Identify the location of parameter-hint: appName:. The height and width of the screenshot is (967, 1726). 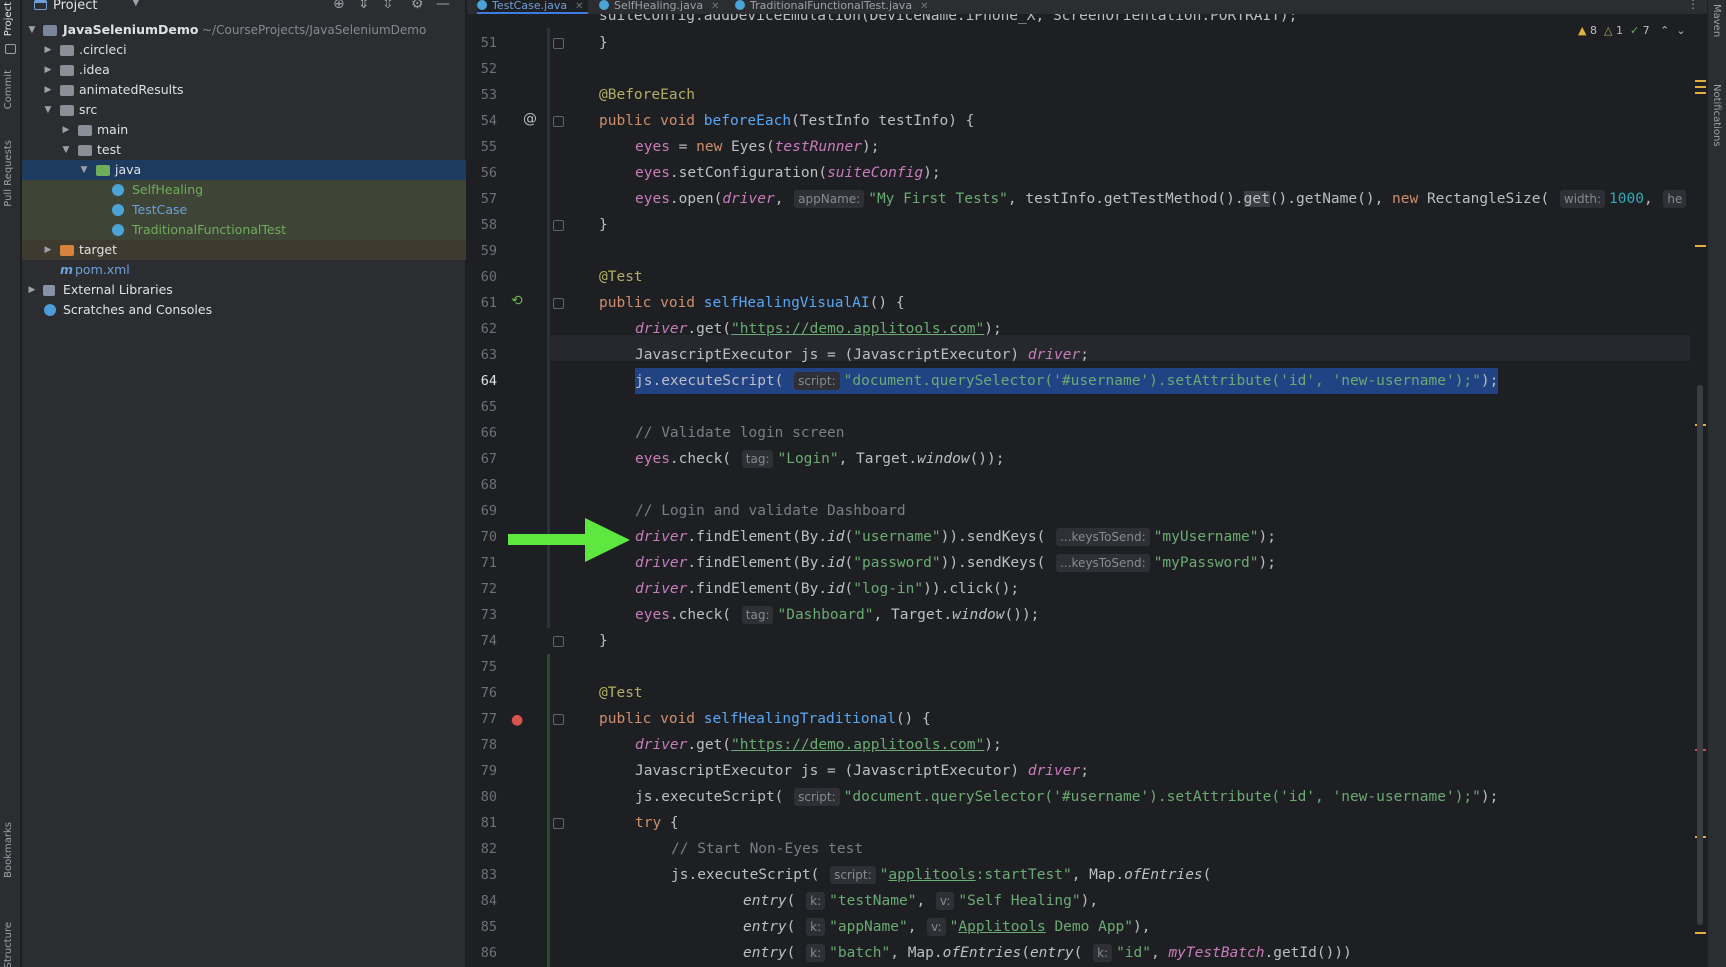
(829, 199).